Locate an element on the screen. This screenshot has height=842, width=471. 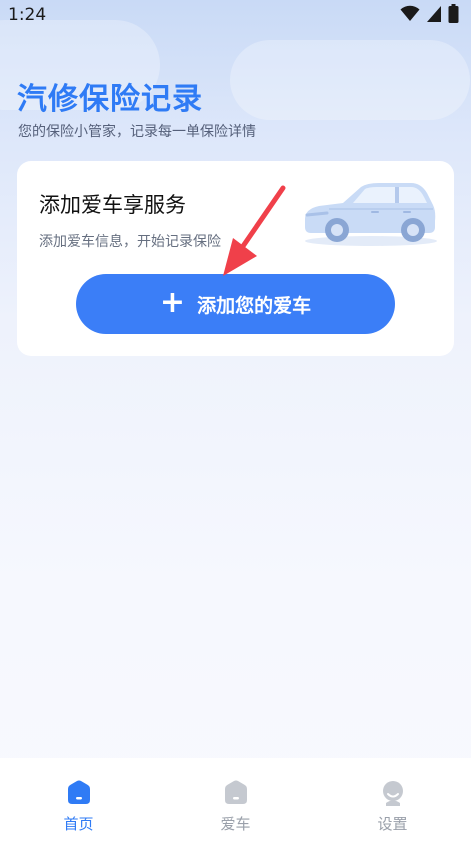
user-icon is located at coordinates (392, 793).